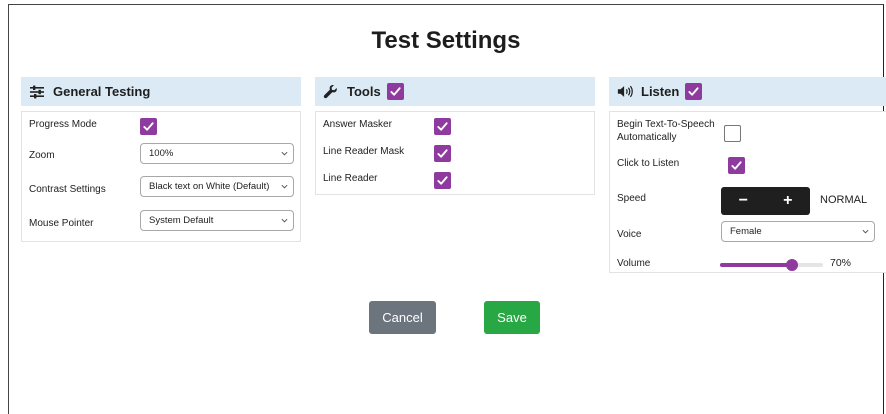 Image resolution: width=886 pixels, height=414 pixels. I want to click on zoom-value: 100%, so click(161, 153).